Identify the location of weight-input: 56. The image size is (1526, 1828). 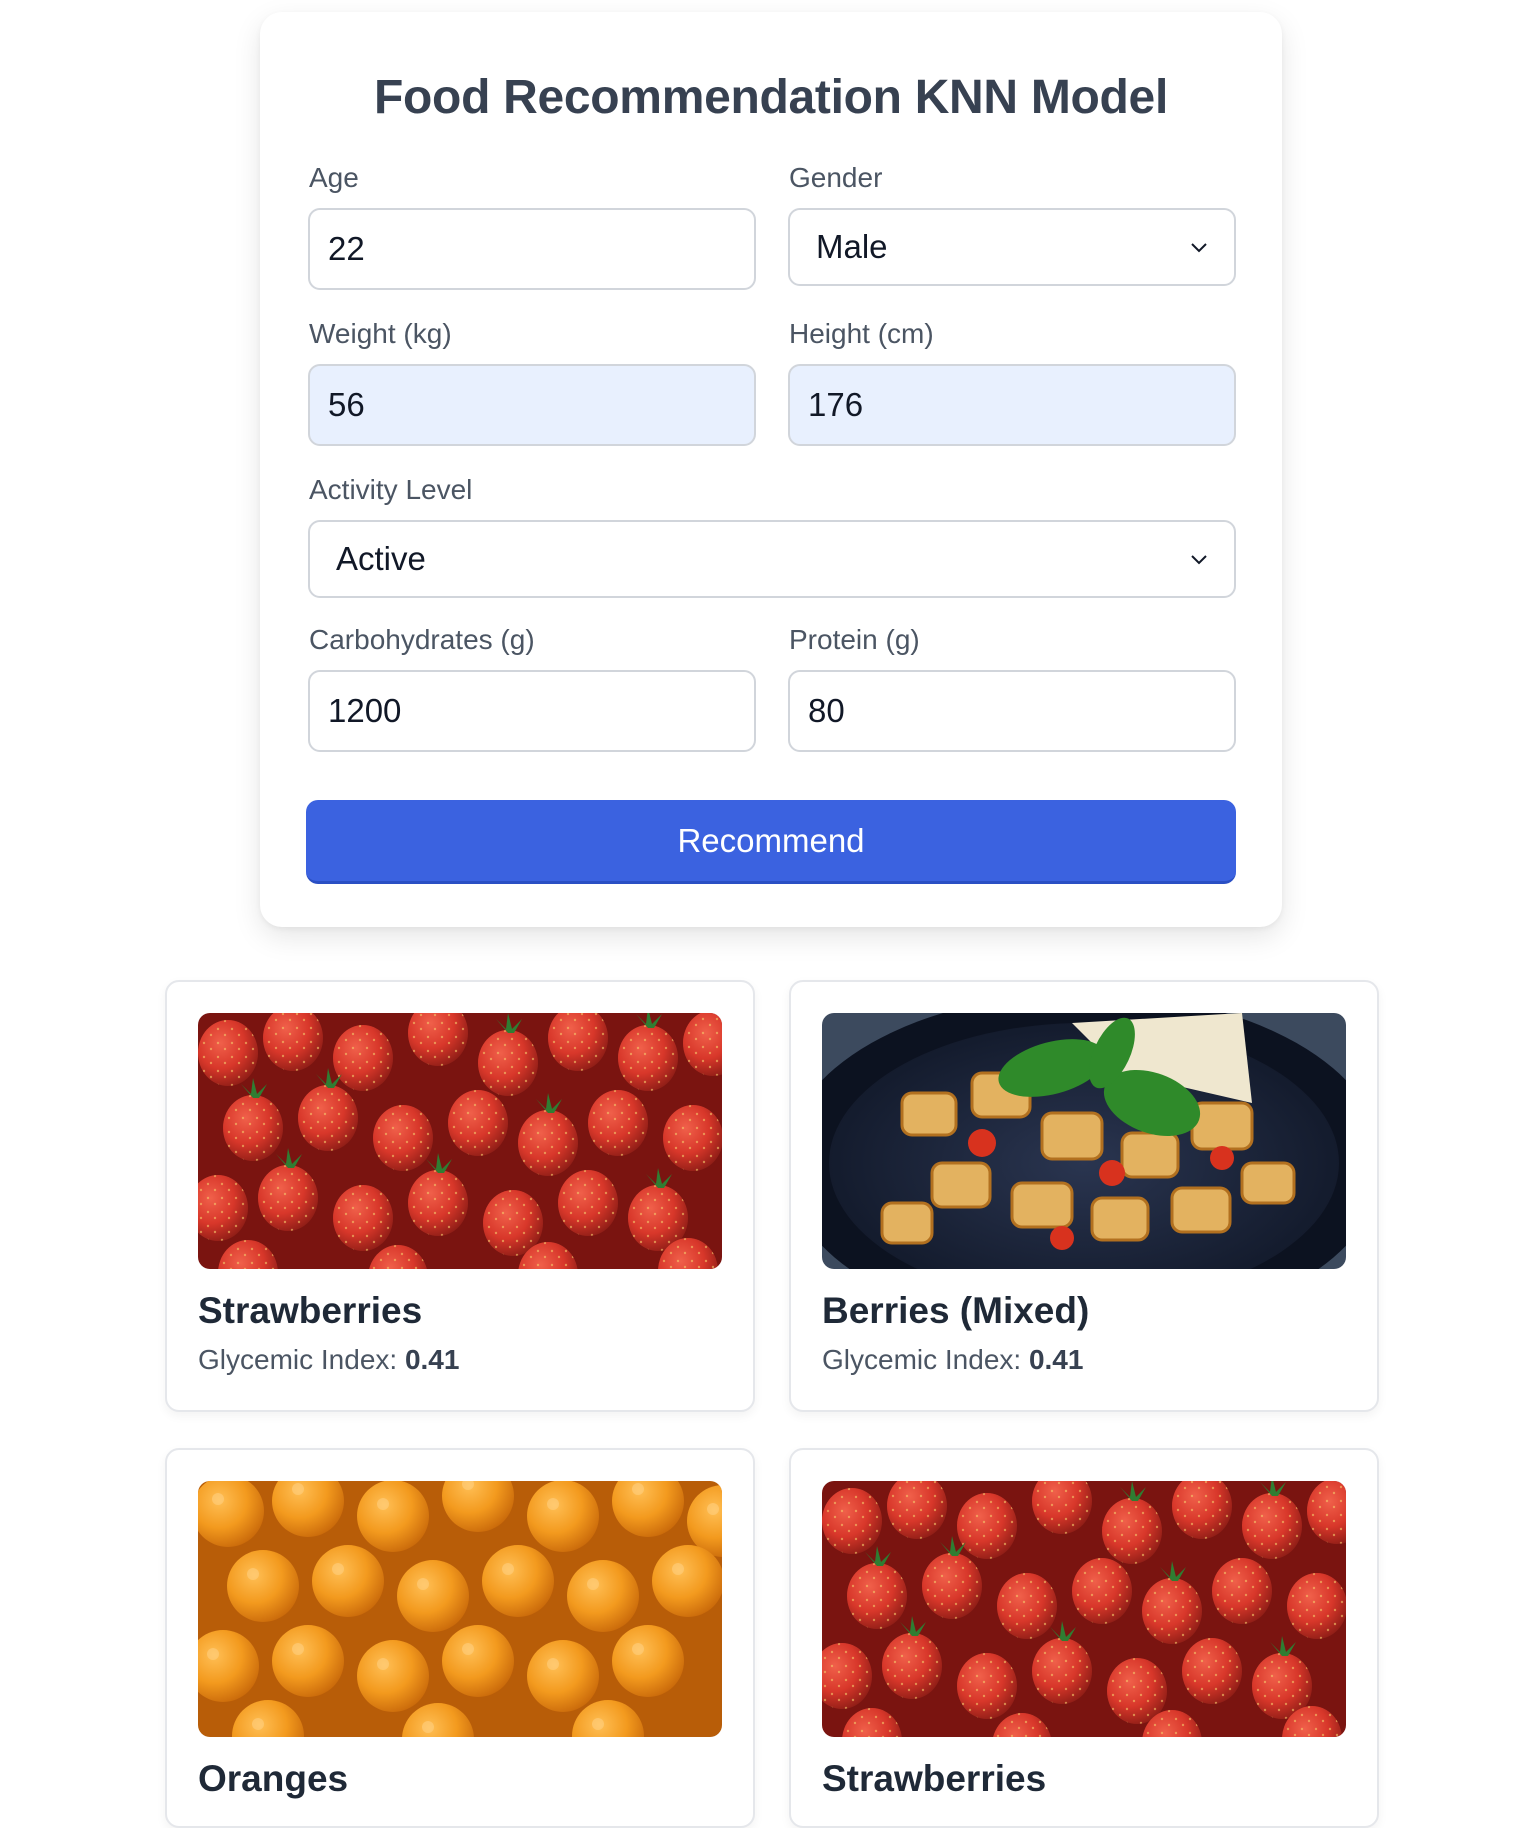
(532, 405).